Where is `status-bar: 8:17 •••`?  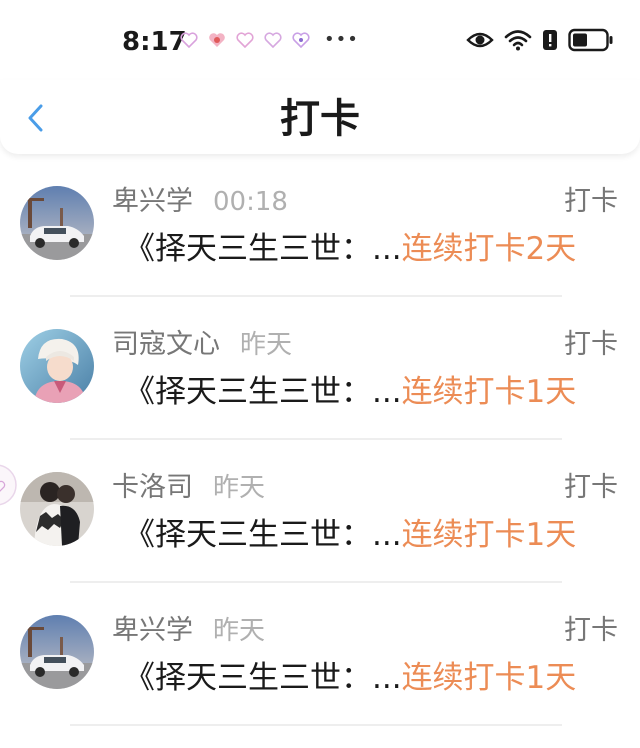
status-bar: 8:17 ••• is located at coordinates (320, 40).